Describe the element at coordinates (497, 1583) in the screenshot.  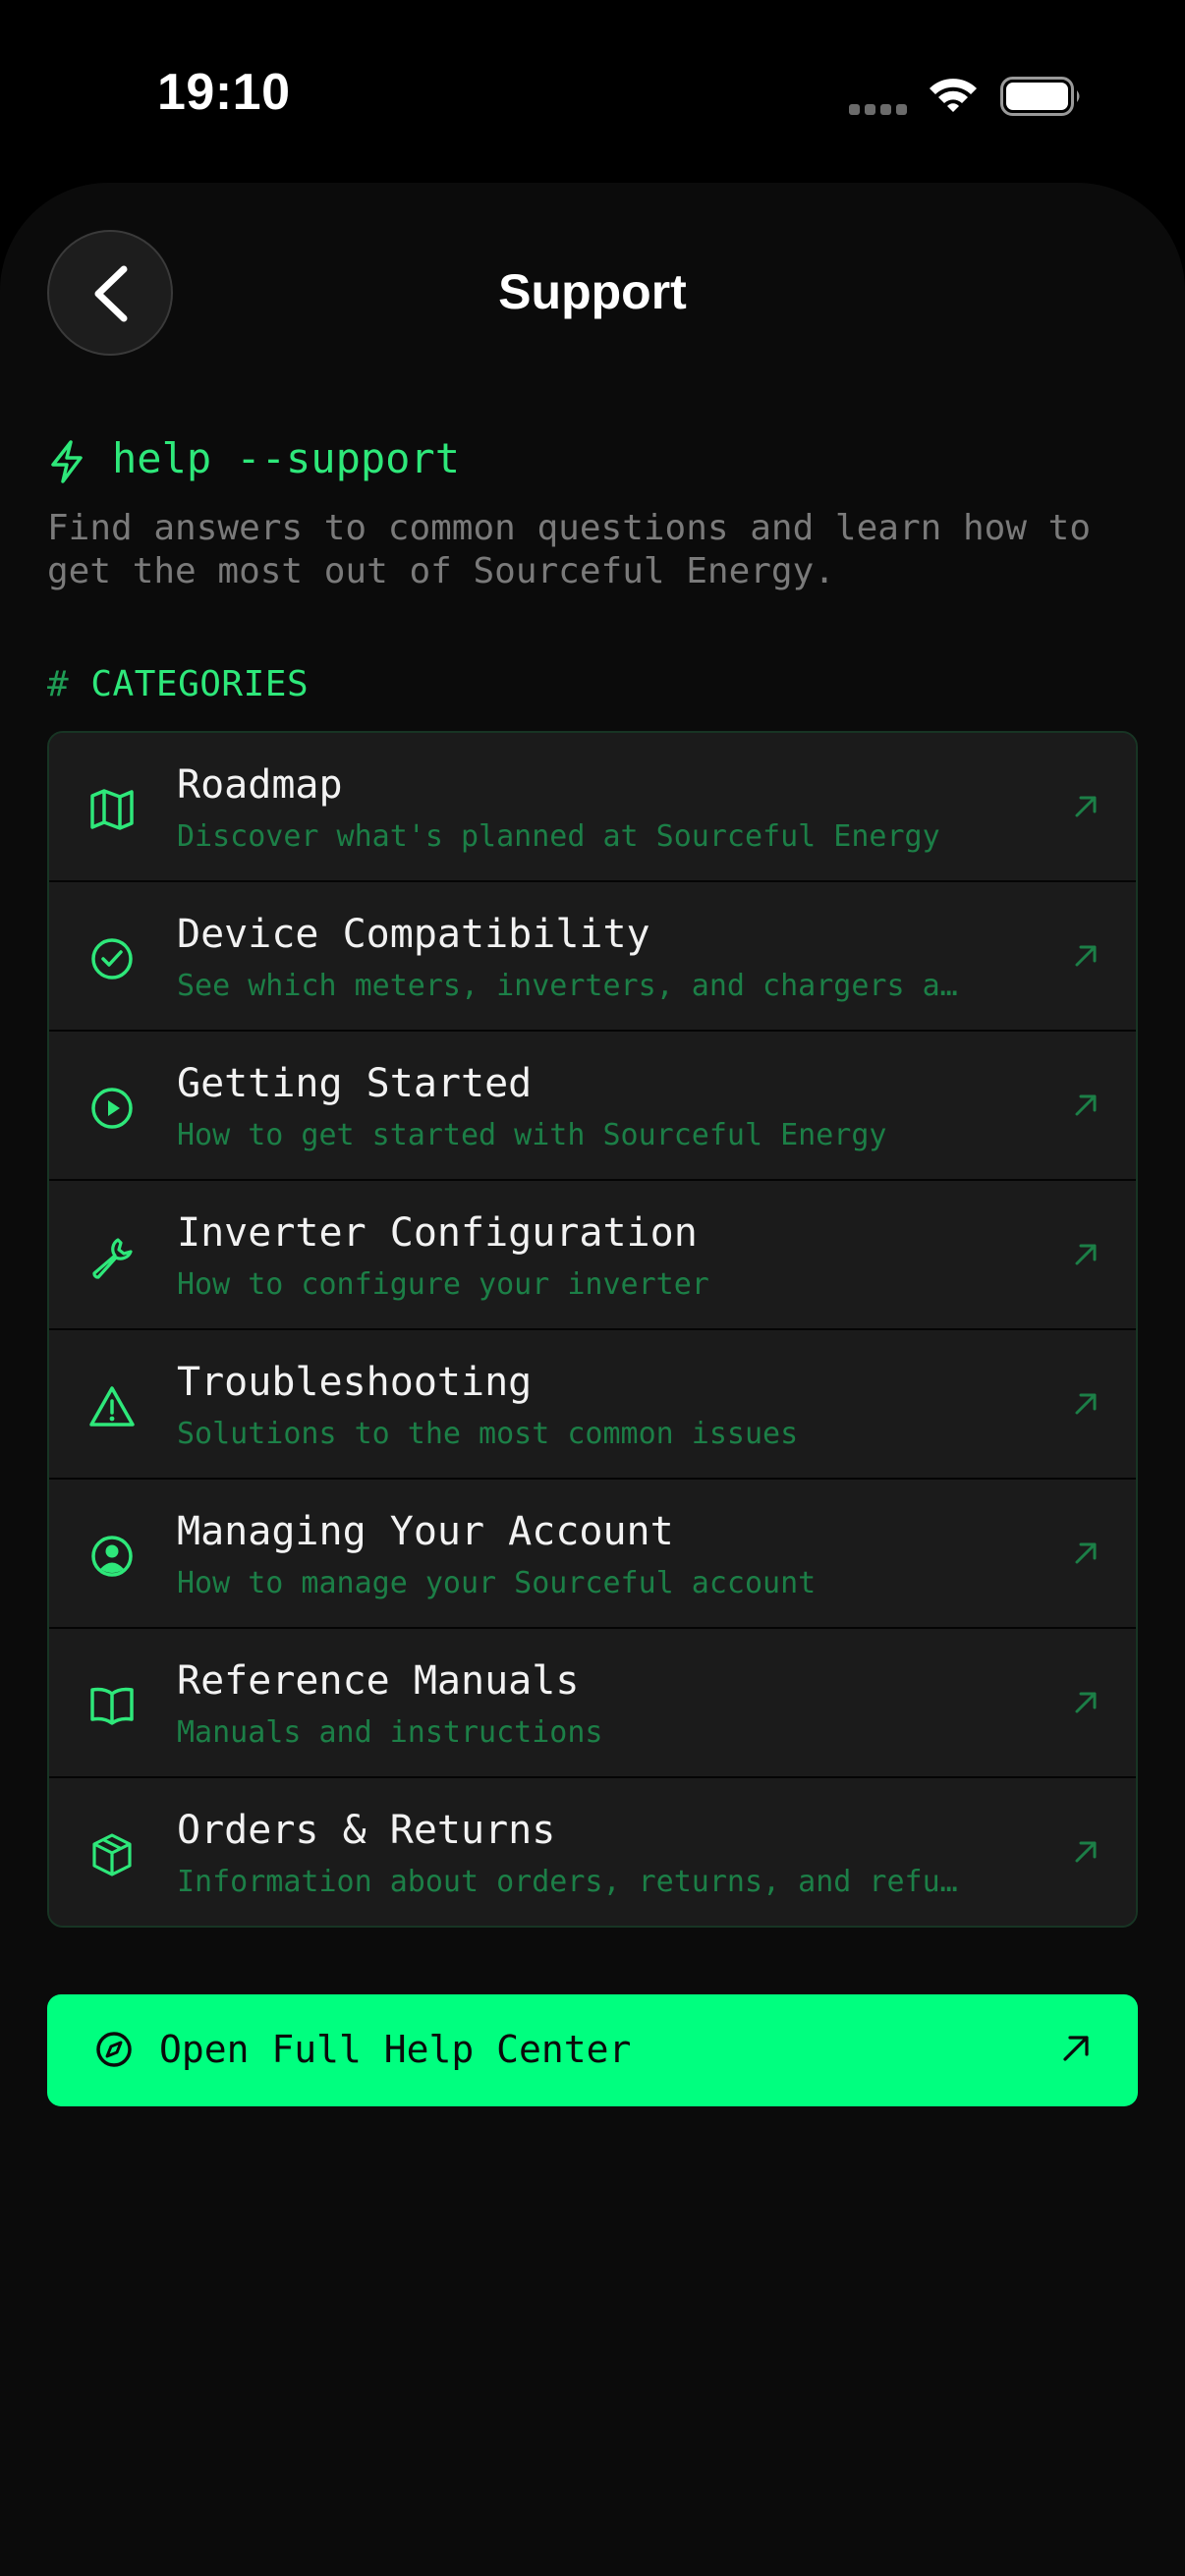
I see `category-subtitle: How to manage your Sourceful account` at that location.